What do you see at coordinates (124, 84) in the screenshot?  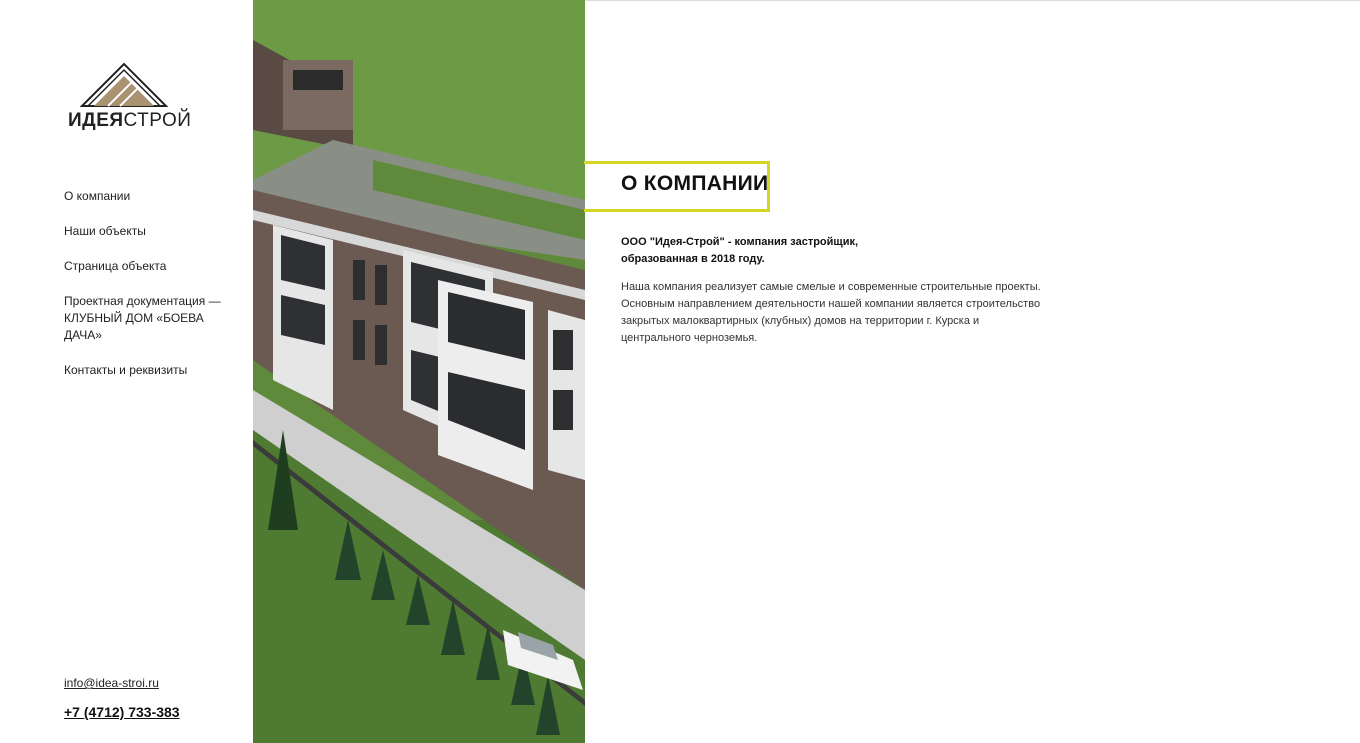 I see `logo-roof-icon` at bounding box center [124, 84].